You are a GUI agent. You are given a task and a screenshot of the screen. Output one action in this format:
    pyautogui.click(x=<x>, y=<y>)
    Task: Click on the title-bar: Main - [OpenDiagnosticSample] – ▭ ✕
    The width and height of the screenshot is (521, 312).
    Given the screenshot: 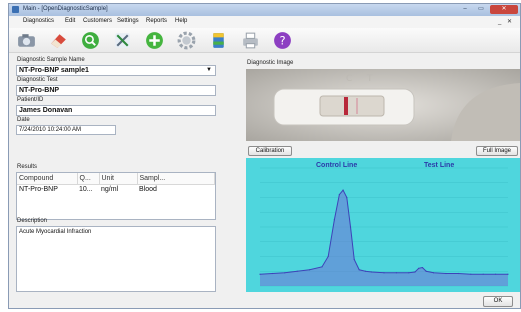 What is the action you would take?
    pyautogui.click(x=264, y=10)
    